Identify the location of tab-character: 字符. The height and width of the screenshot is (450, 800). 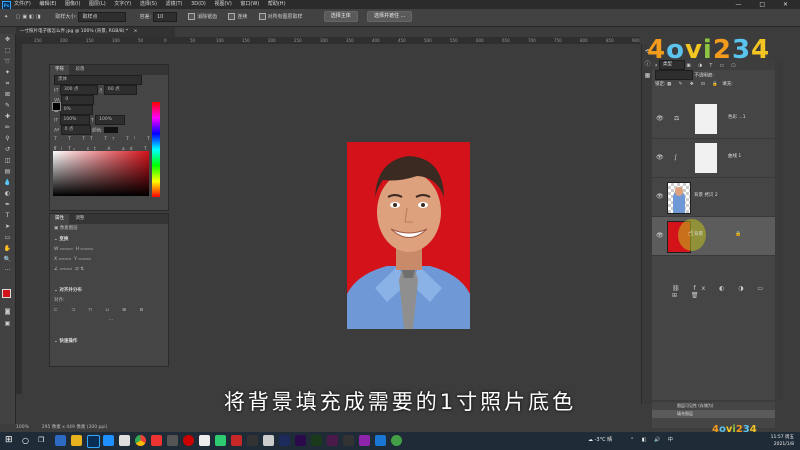
(59, 70).